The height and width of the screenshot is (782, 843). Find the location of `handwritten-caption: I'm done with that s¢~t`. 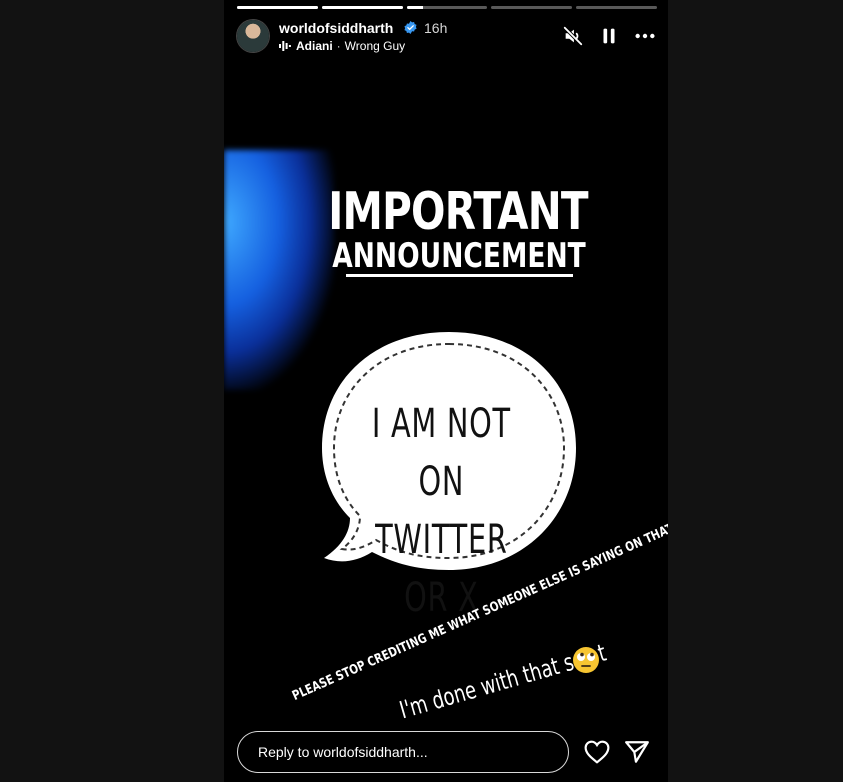

handwritten-caption: I'm done with that s¢~t is located at coordinates (503, 681).